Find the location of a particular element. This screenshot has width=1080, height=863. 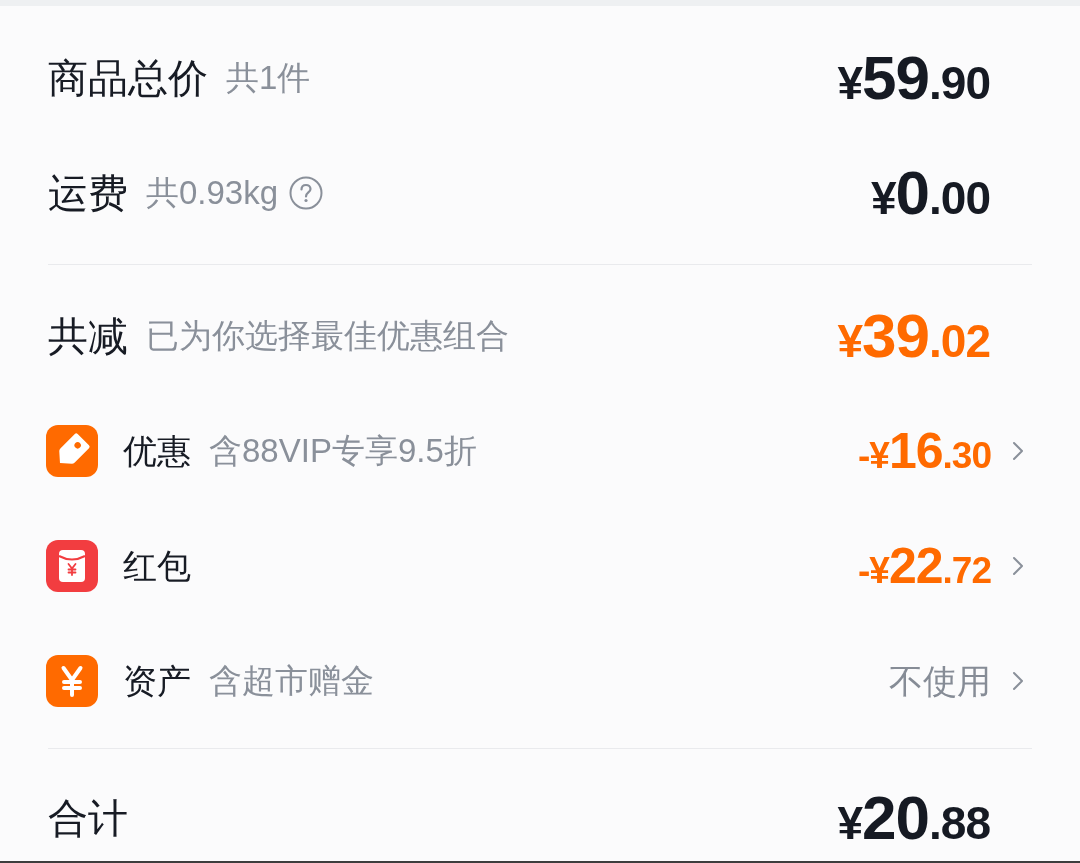

summary-note: 共1件 is located at coordinates (268, 77).